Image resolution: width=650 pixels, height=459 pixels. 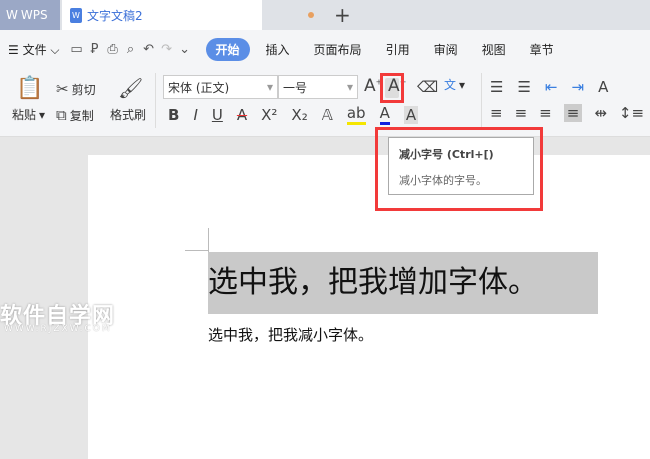 What do you see at coordinates (443, 180) in the screenshot?
I see `tooltip-description: 减小字体的字号。` at bounding box center [443, 180].